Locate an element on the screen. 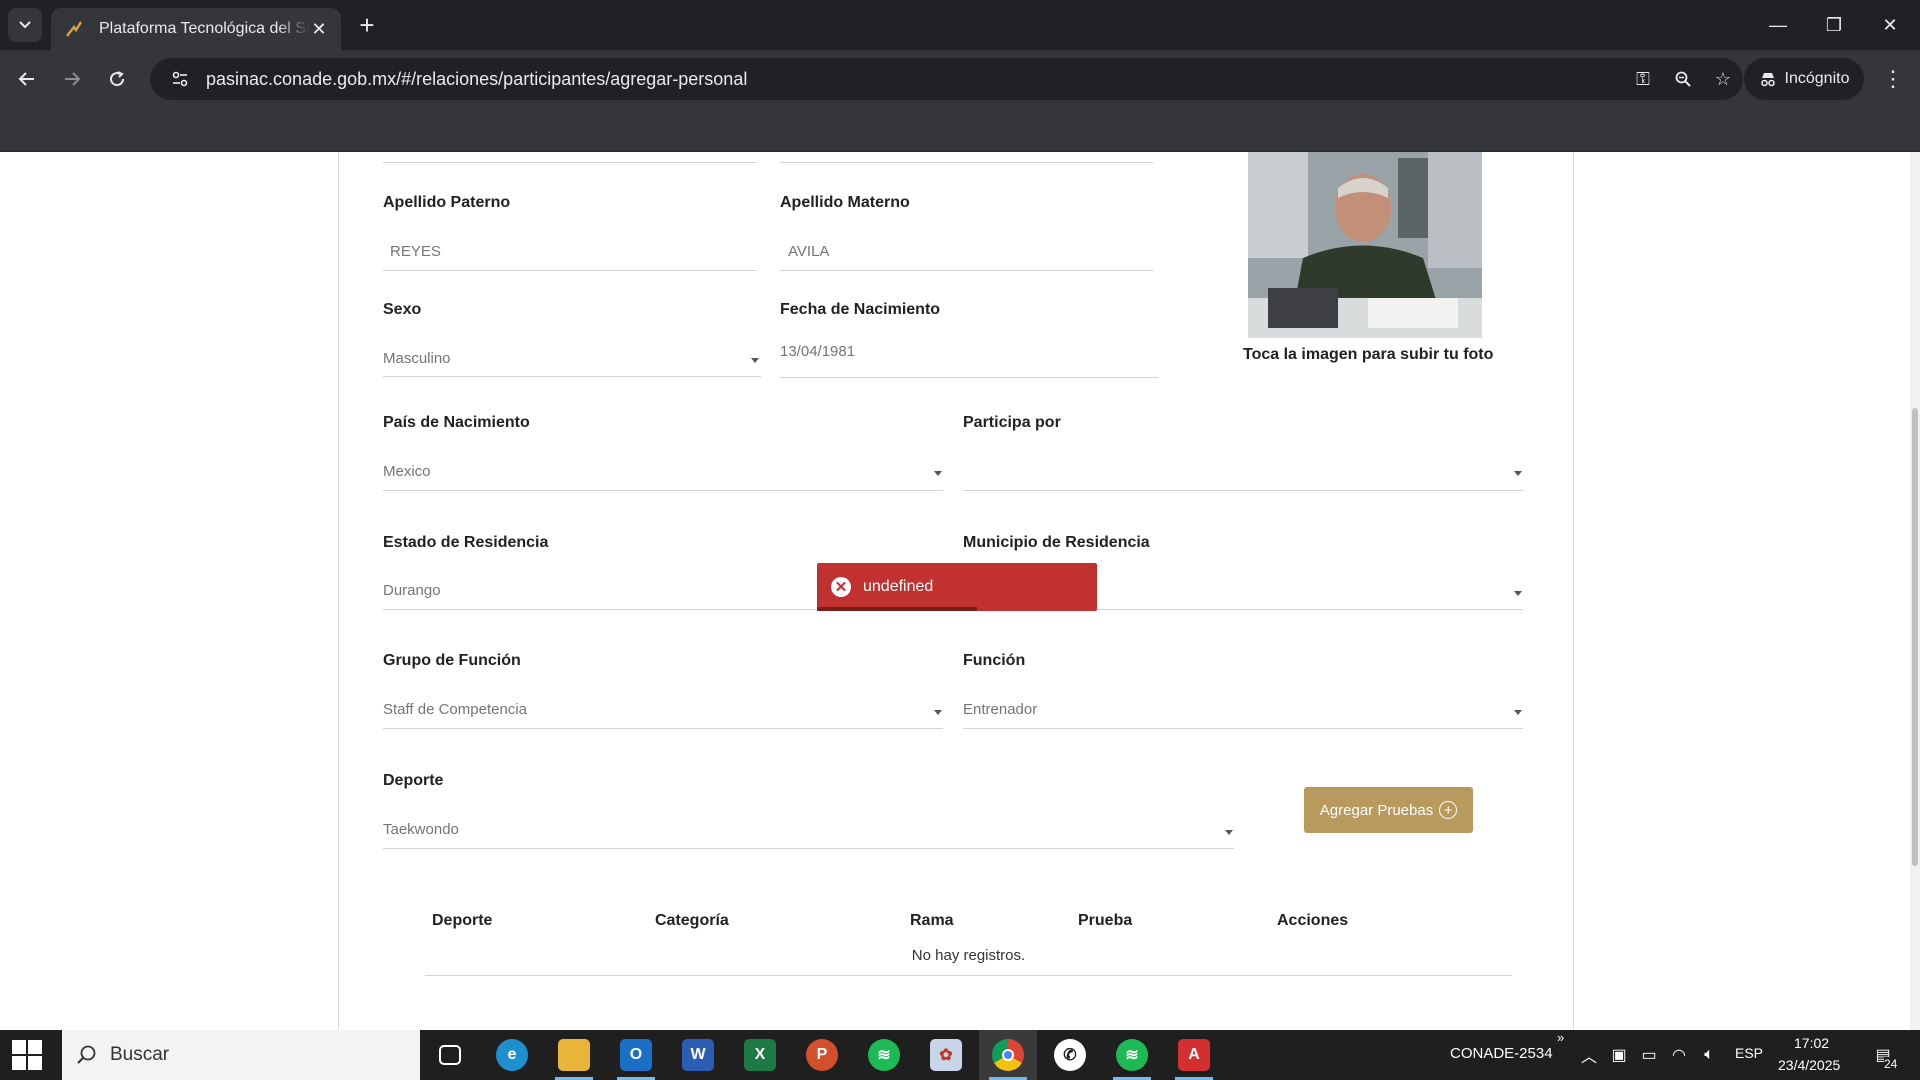 The image size is (1920, 1080). estado-residencia-select: Durango is located at coordinates (412, 590).